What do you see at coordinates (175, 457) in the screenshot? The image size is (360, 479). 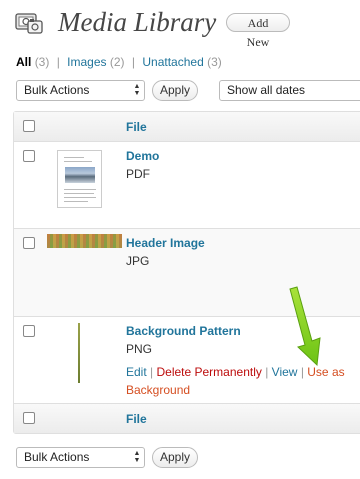 I see `apply-button-bottom: Apply` at bounding box center [175, 457].